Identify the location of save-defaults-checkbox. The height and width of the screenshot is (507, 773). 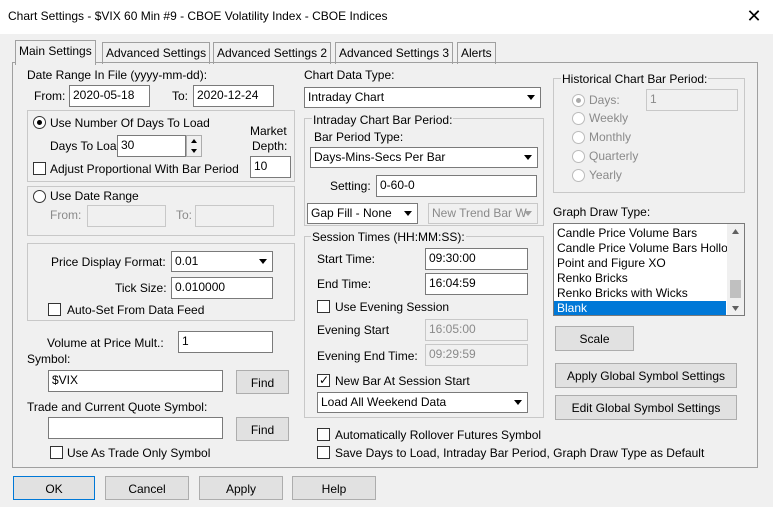
(323, 452).